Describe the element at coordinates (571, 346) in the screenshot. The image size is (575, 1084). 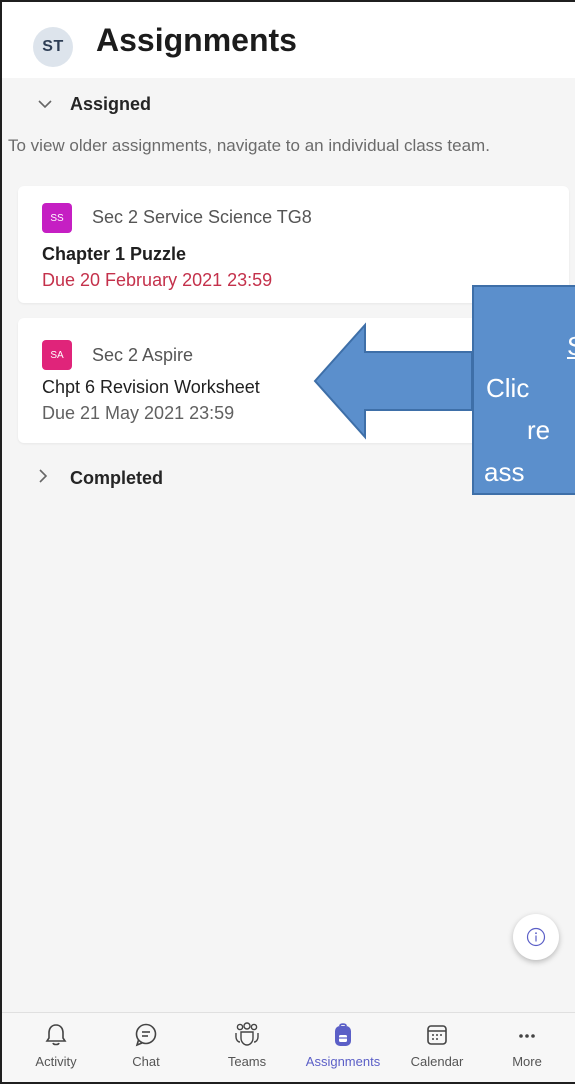
I see `callout-line-1: S` at that location.